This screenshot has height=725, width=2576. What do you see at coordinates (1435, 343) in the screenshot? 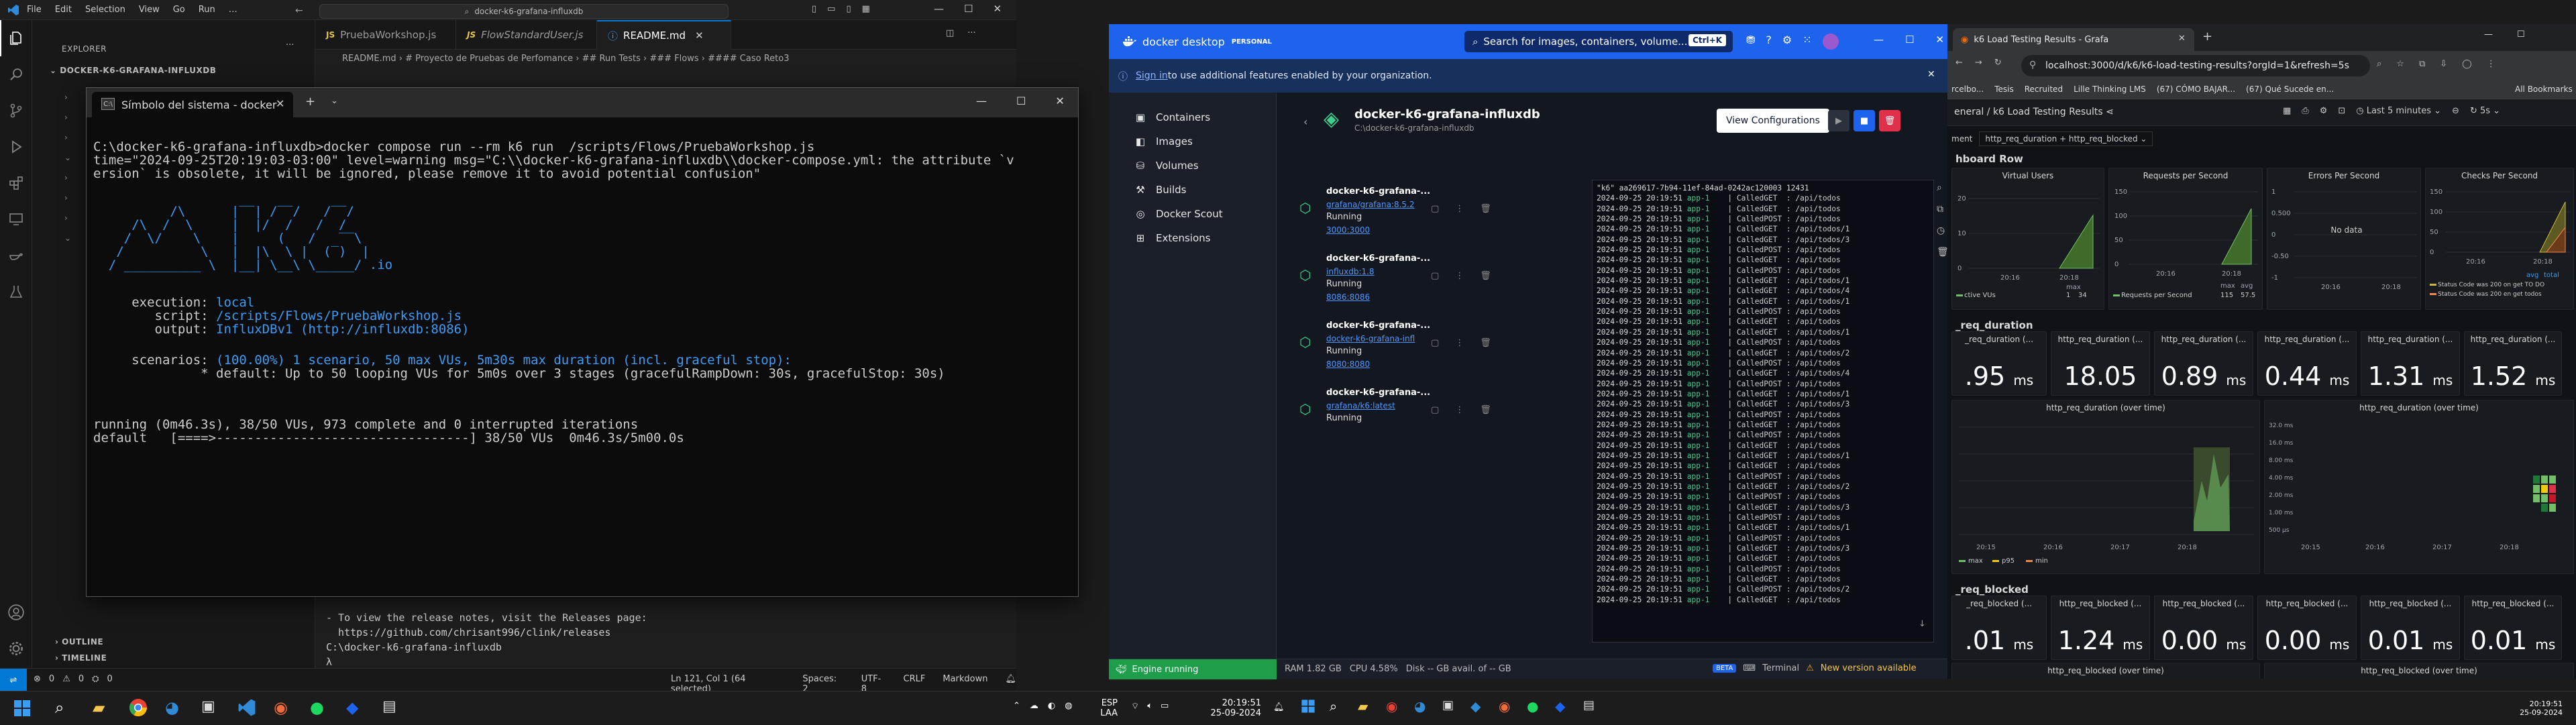
I see `stop-icon: ▢` at bounding box center [1435, 343].